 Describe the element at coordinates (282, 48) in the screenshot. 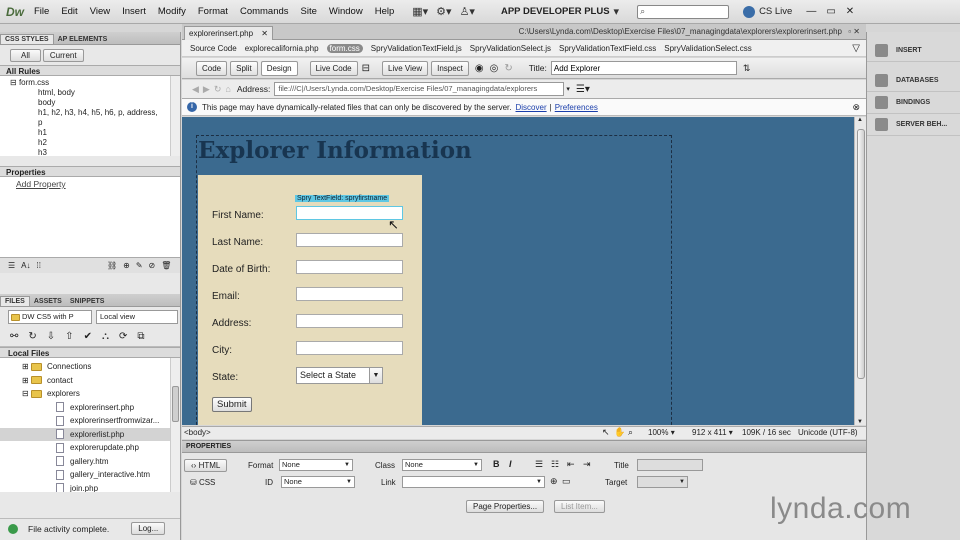

I see `related-explorecalifornia: explorecalifornia.php` at that location.